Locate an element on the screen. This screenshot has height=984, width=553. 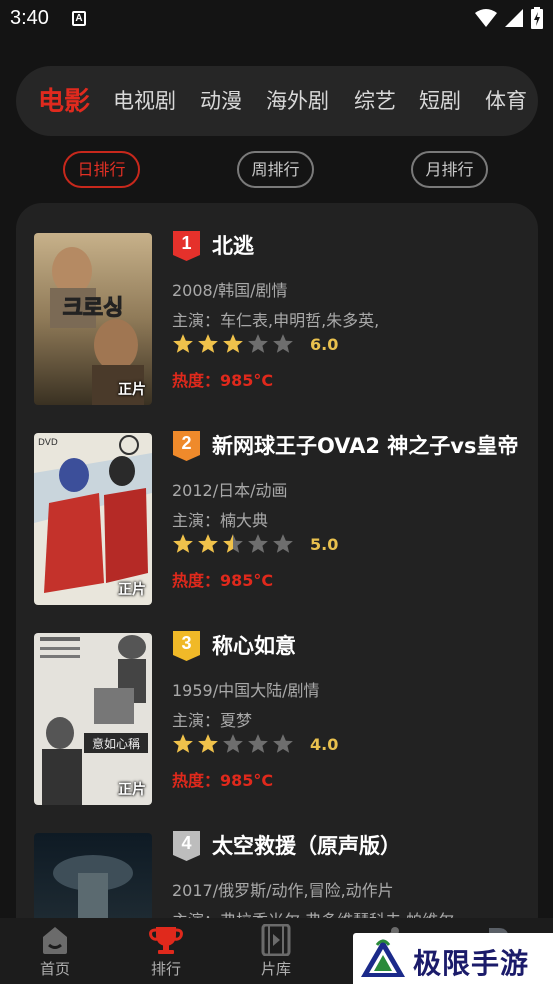
tab-short-drama: 短剧 is located at coordinates (440, 100).